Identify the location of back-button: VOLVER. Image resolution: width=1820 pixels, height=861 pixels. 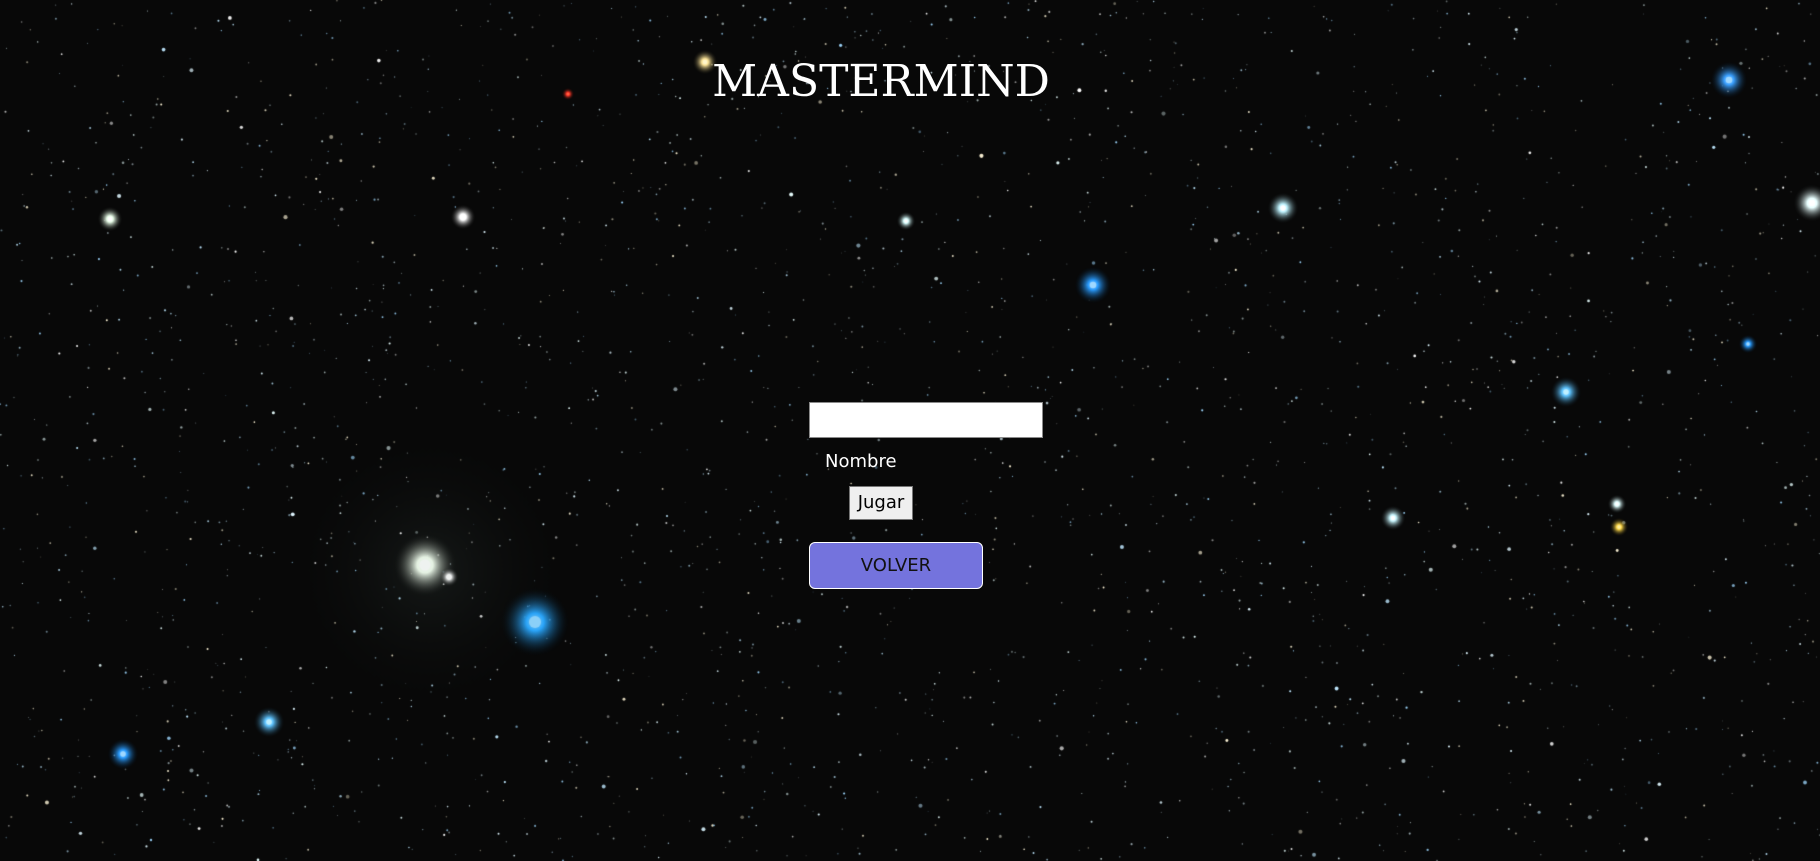
(896, 565).